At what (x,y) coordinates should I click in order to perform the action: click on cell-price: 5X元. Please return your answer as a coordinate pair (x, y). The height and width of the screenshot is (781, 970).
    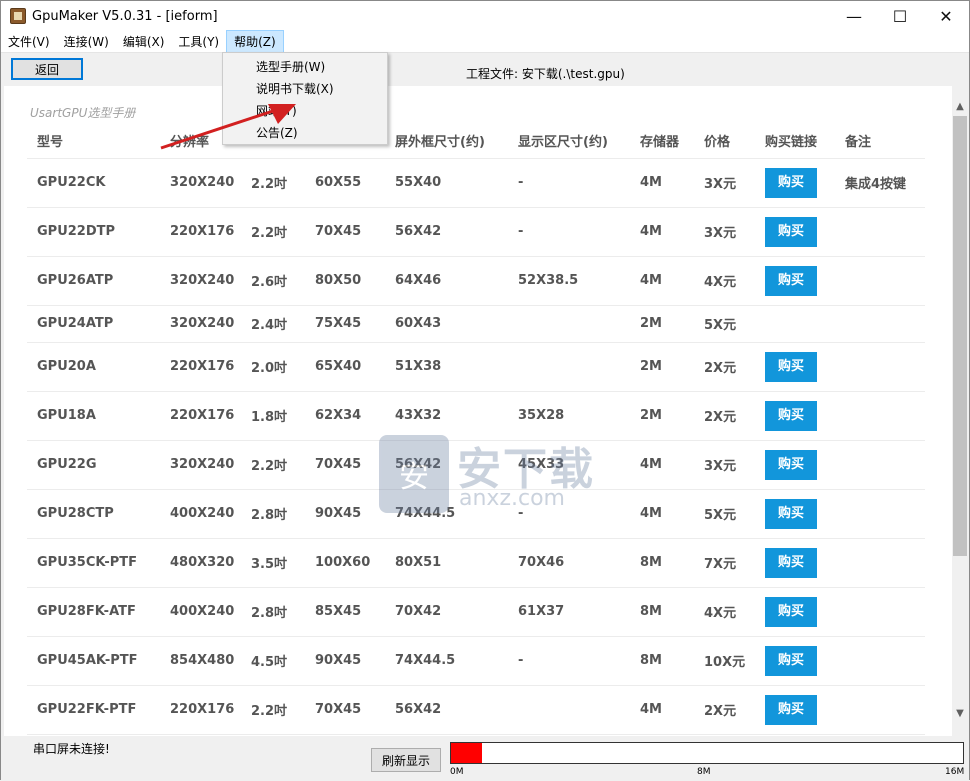
    Looking at the image, I should click on (724, 514).